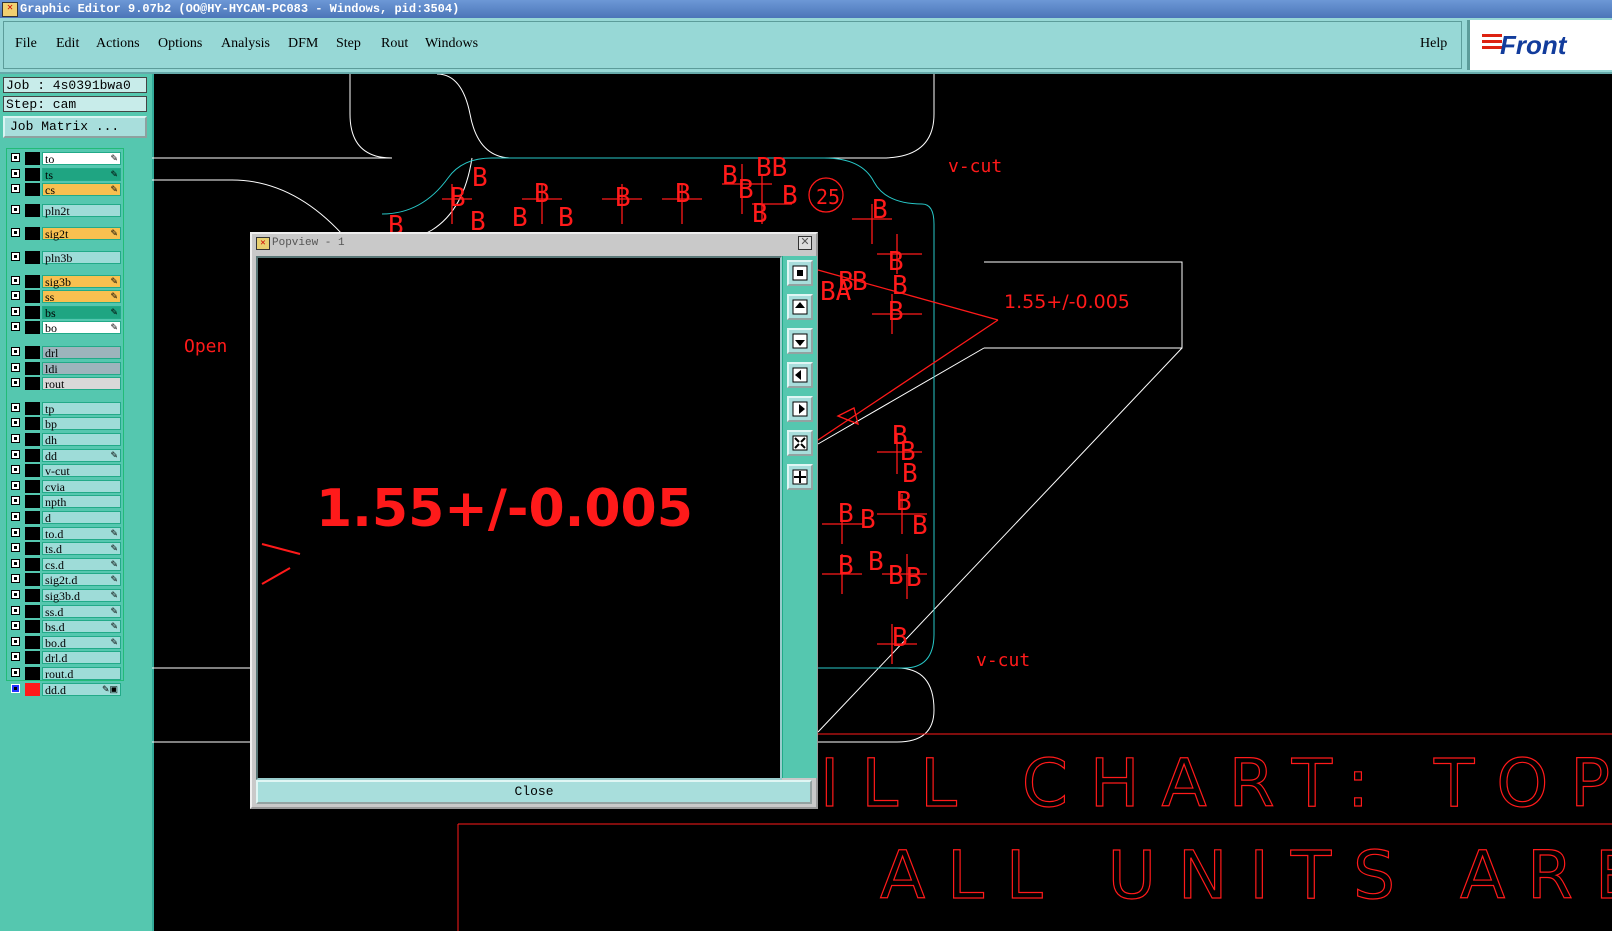 The image size is (1612, 931). What do you see at coordinates (303, 44) in the screenshot?
I see `menu-dfm: DFM` at bounding box center [303, 44].